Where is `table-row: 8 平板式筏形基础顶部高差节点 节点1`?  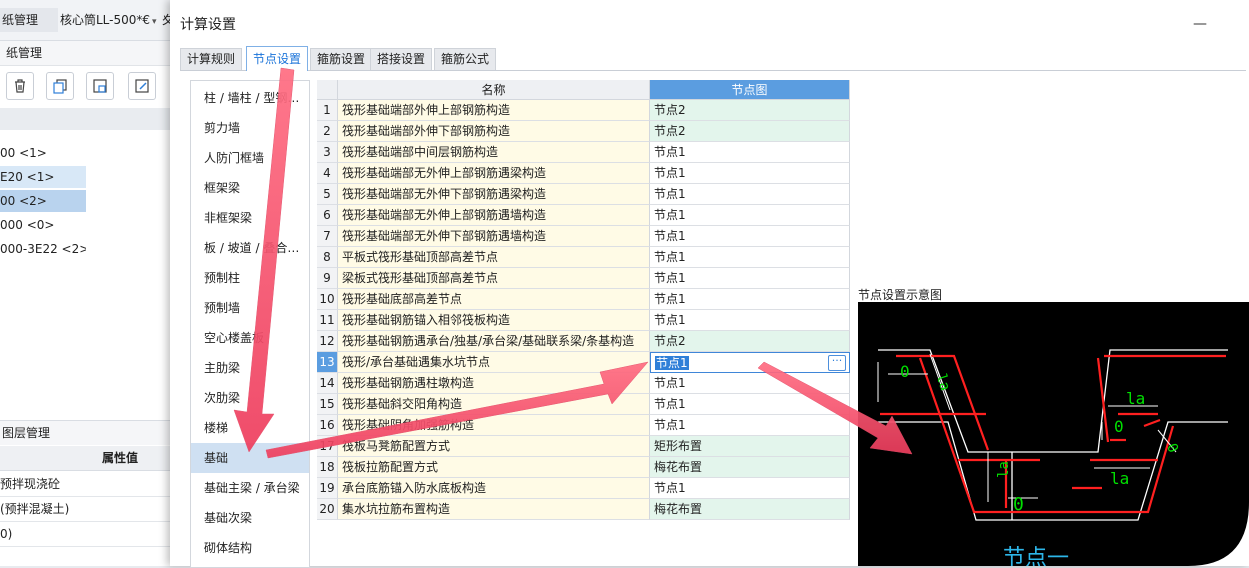 table-row: 8 平板式筏形基础顶部高差节点 节点1 is located at coordinates (583, 257).